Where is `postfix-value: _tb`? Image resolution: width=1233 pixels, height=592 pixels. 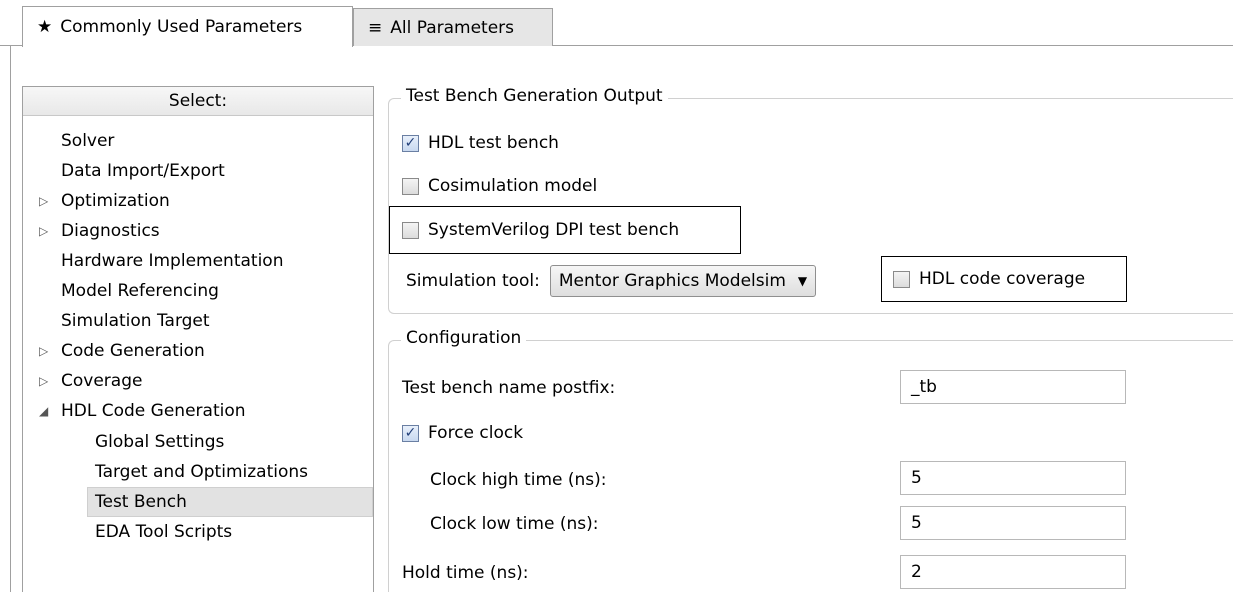 postfix-value: _tb is located at coordinates (924, 387).